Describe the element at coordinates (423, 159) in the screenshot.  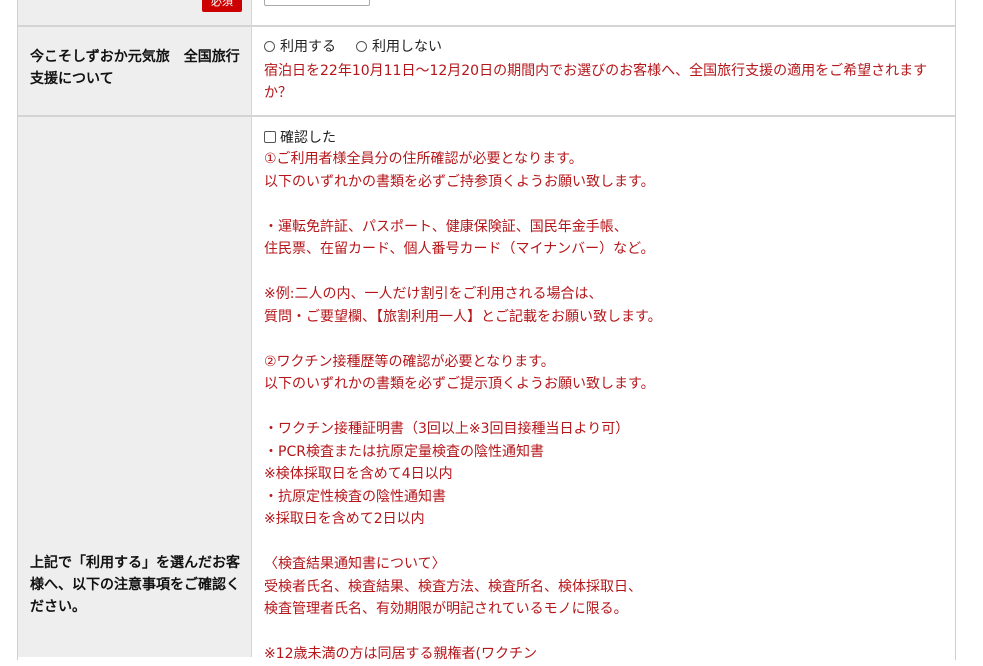
I see `notice-line: ①ご利用者様全員分の住所確認が必要となります。` at that location.